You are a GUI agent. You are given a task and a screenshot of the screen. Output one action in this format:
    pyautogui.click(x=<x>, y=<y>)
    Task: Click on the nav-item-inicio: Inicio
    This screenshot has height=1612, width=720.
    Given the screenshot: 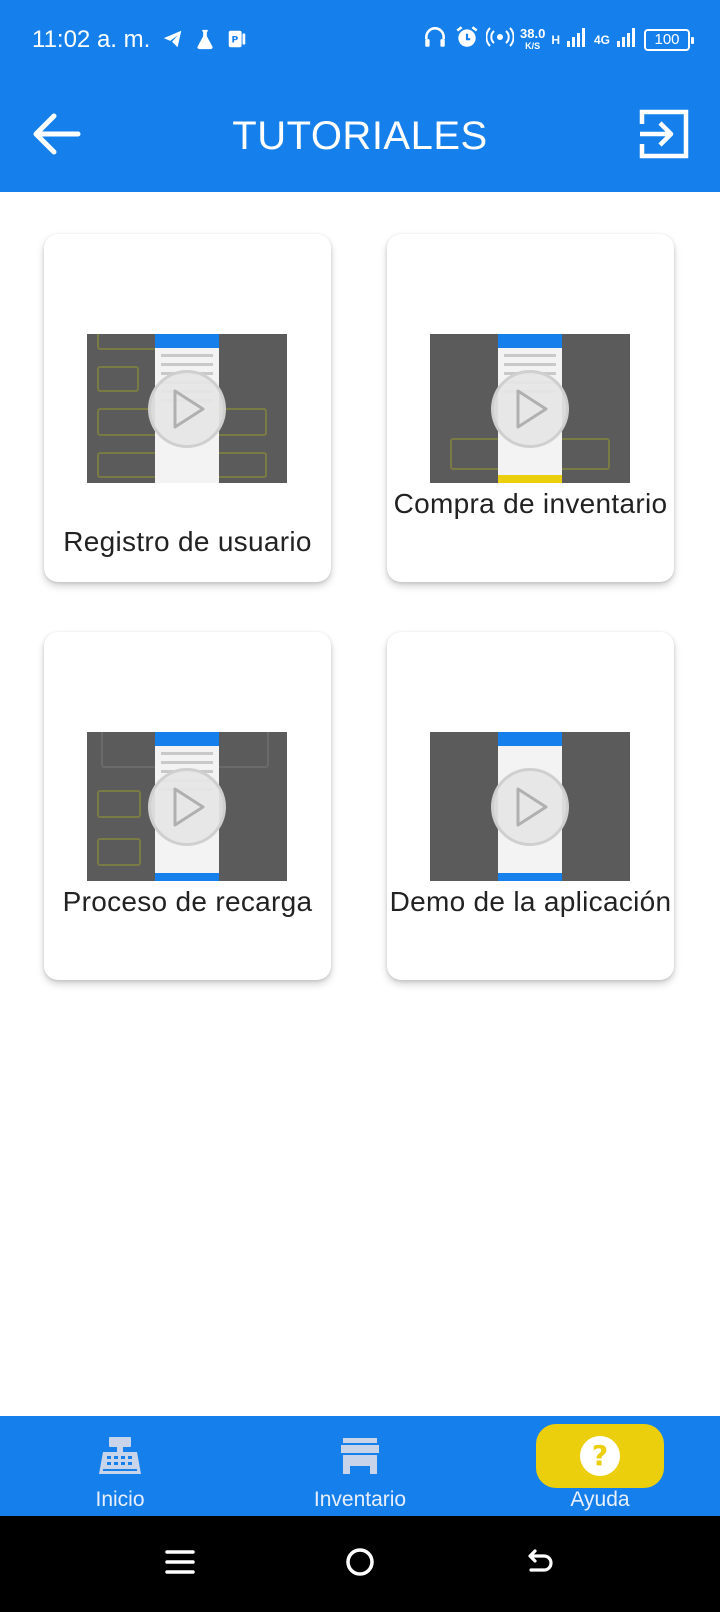 What is the action you would take?
    pyautogui.click(x=120, y=1466)
    